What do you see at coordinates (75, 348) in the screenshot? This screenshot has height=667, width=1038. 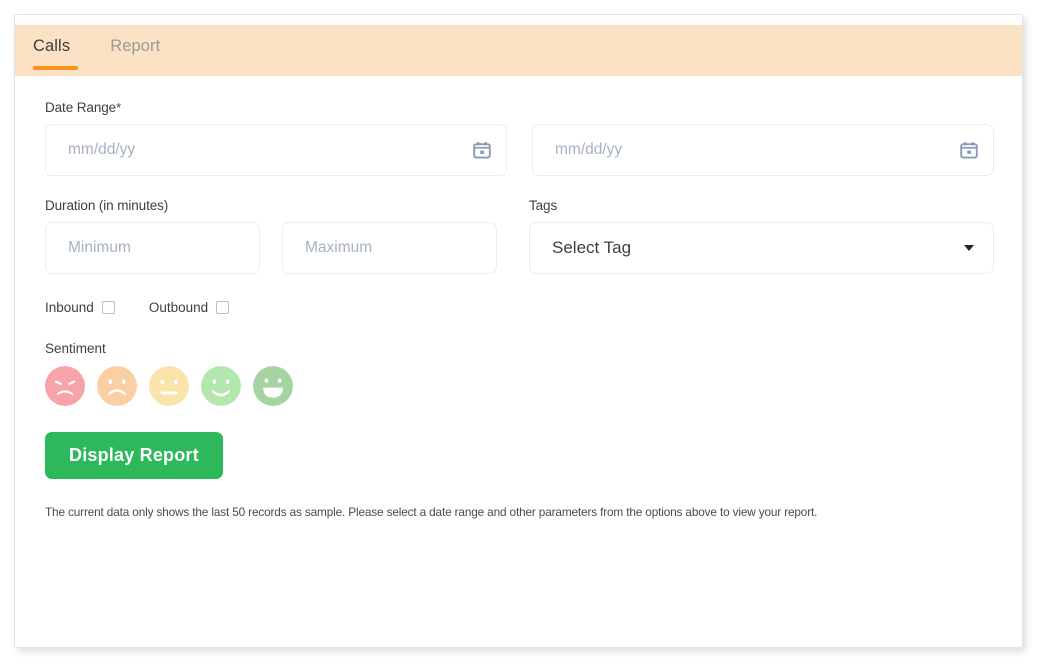 I see `sentiment-label: Sentiment` at bounding box center [75, 348].